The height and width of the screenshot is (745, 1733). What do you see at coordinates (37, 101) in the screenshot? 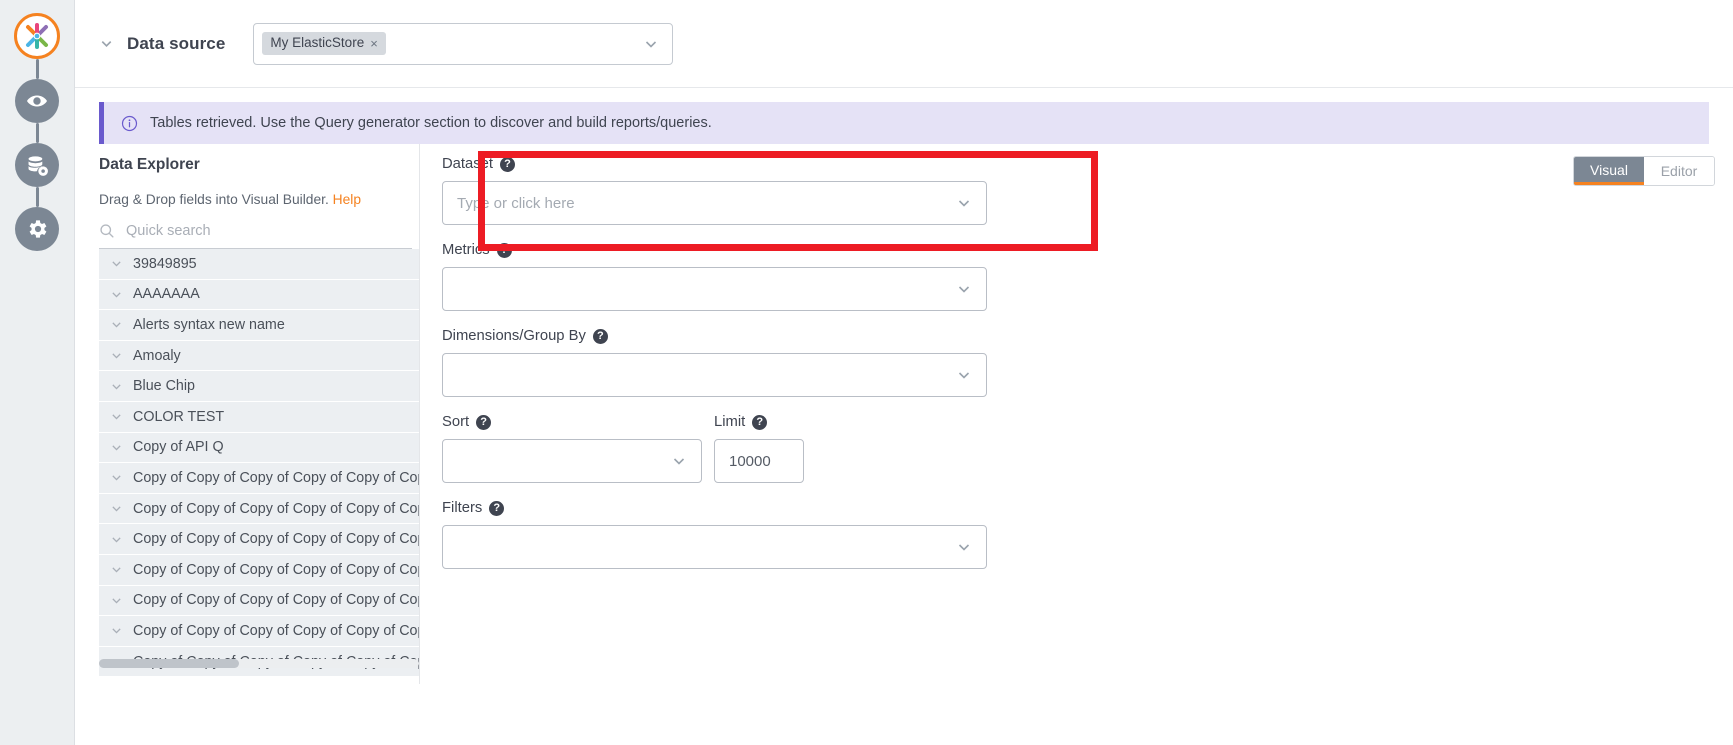
I see `preview-eye-icon` at bounding box center [37, 101].